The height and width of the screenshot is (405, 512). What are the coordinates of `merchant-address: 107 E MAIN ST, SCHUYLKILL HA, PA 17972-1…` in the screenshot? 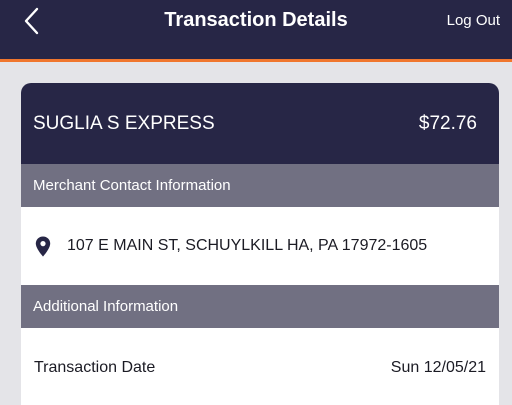 It's located at (247, 245).